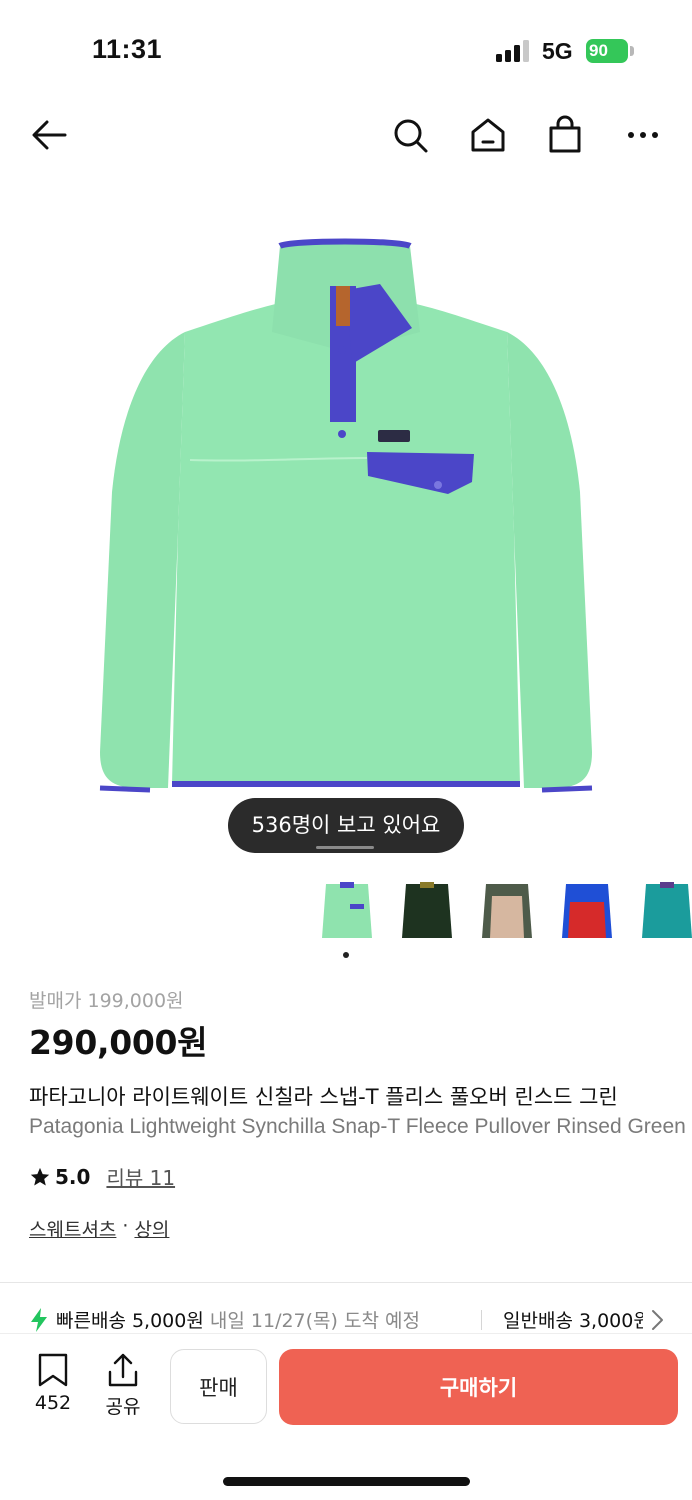  I want to click on thumbnail-red, so click(587, 908).